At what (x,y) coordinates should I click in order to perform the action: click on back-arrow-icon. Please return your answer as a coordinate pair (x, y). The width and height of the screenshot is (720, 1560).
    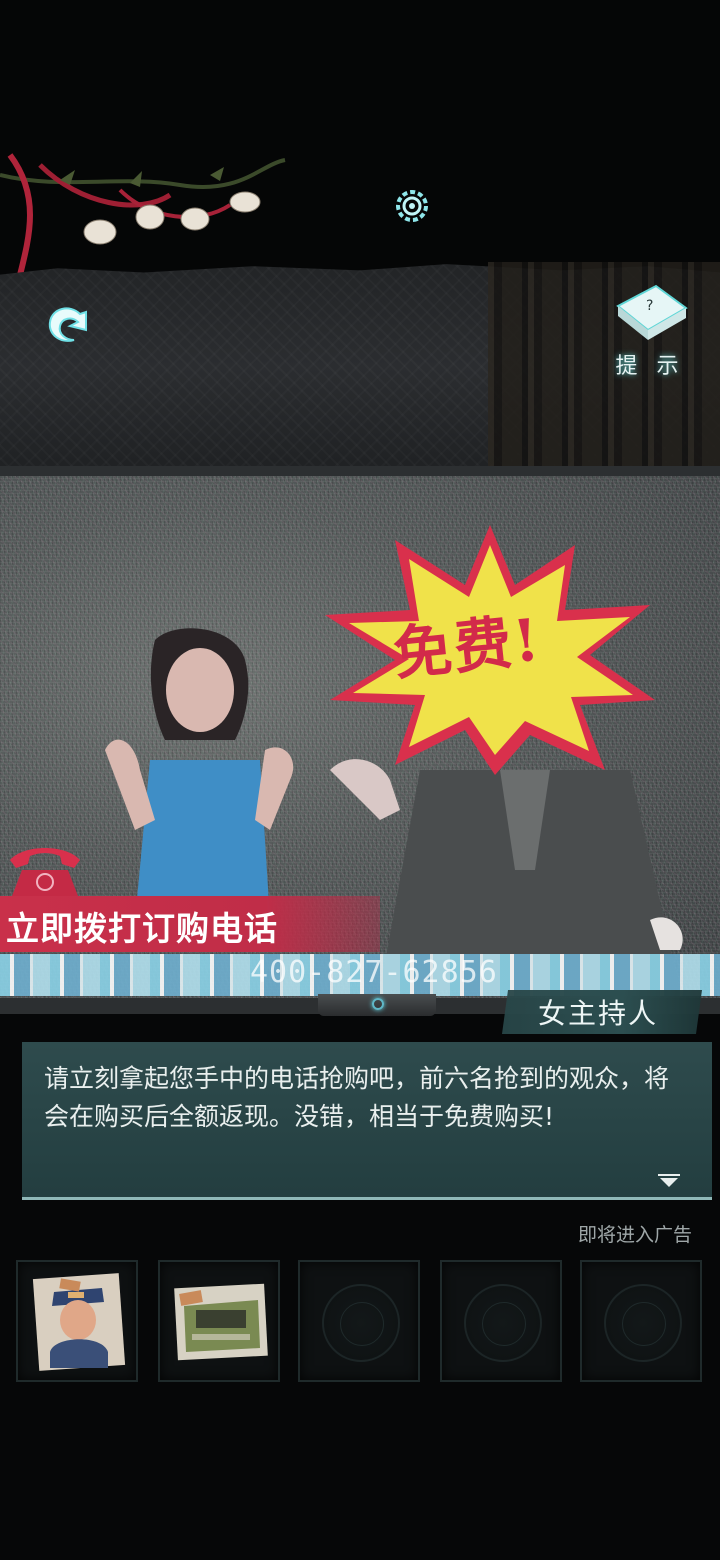
    Looking at the image, I should click on (67, 324).